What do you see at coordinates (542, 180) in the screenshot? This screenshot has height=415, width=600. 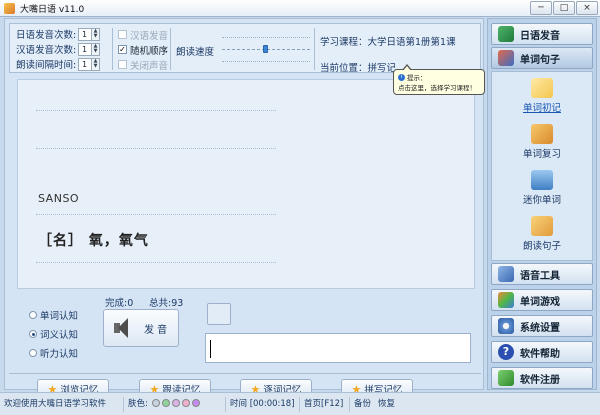 I see `monitor-icon` at bounding box center [542, 180].